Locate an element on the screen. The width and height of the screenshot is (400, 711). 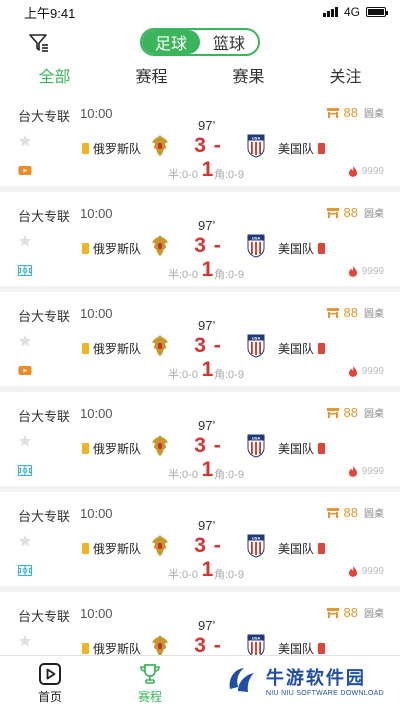
status-time: 上午9:41 is located at coordinates (50, 13).